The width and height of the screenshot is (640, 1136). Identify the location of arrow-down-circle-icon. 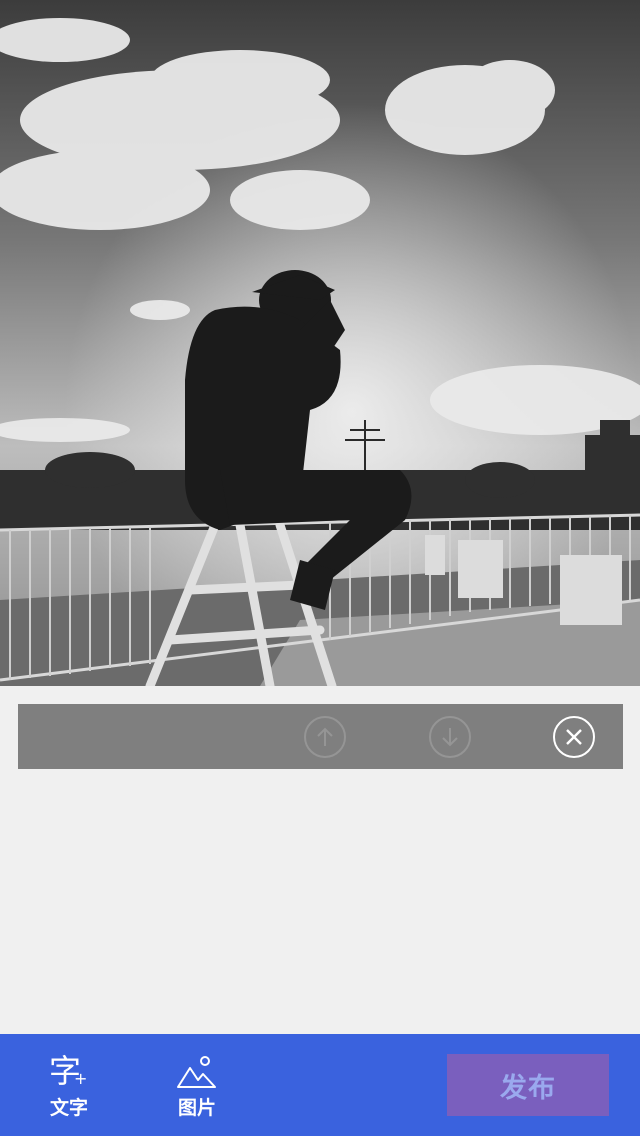
(450, 737).